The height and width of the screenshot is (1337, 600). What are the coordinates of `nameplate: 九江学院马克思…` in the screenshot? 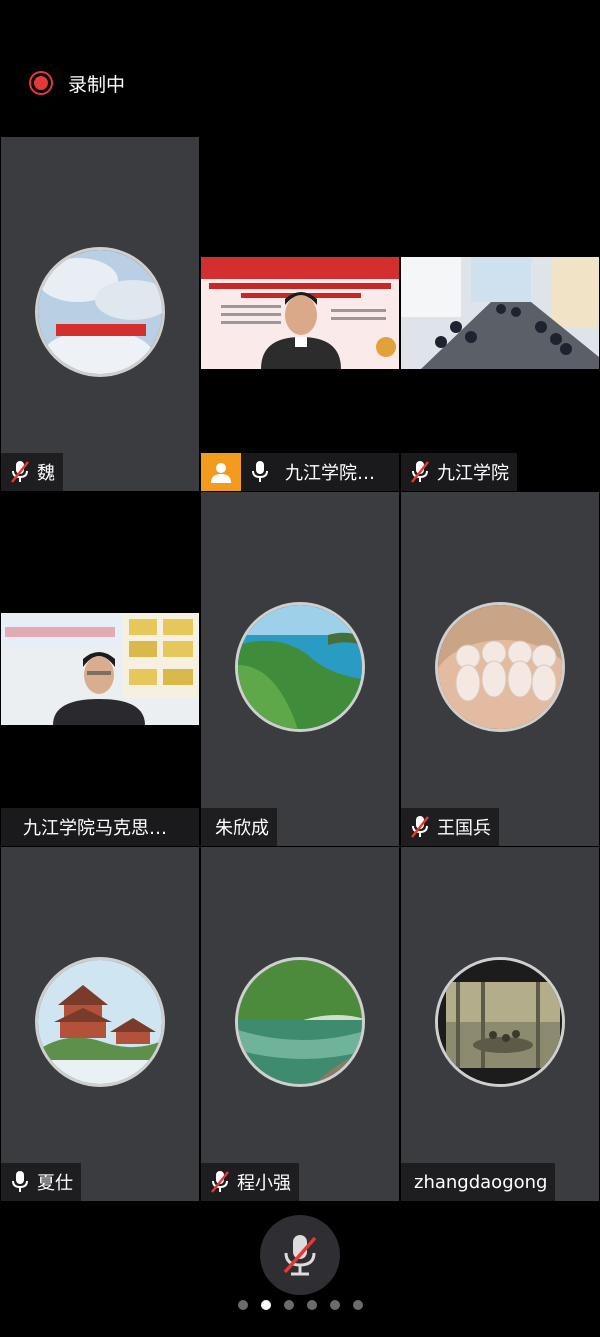 It's located at (100, 827).